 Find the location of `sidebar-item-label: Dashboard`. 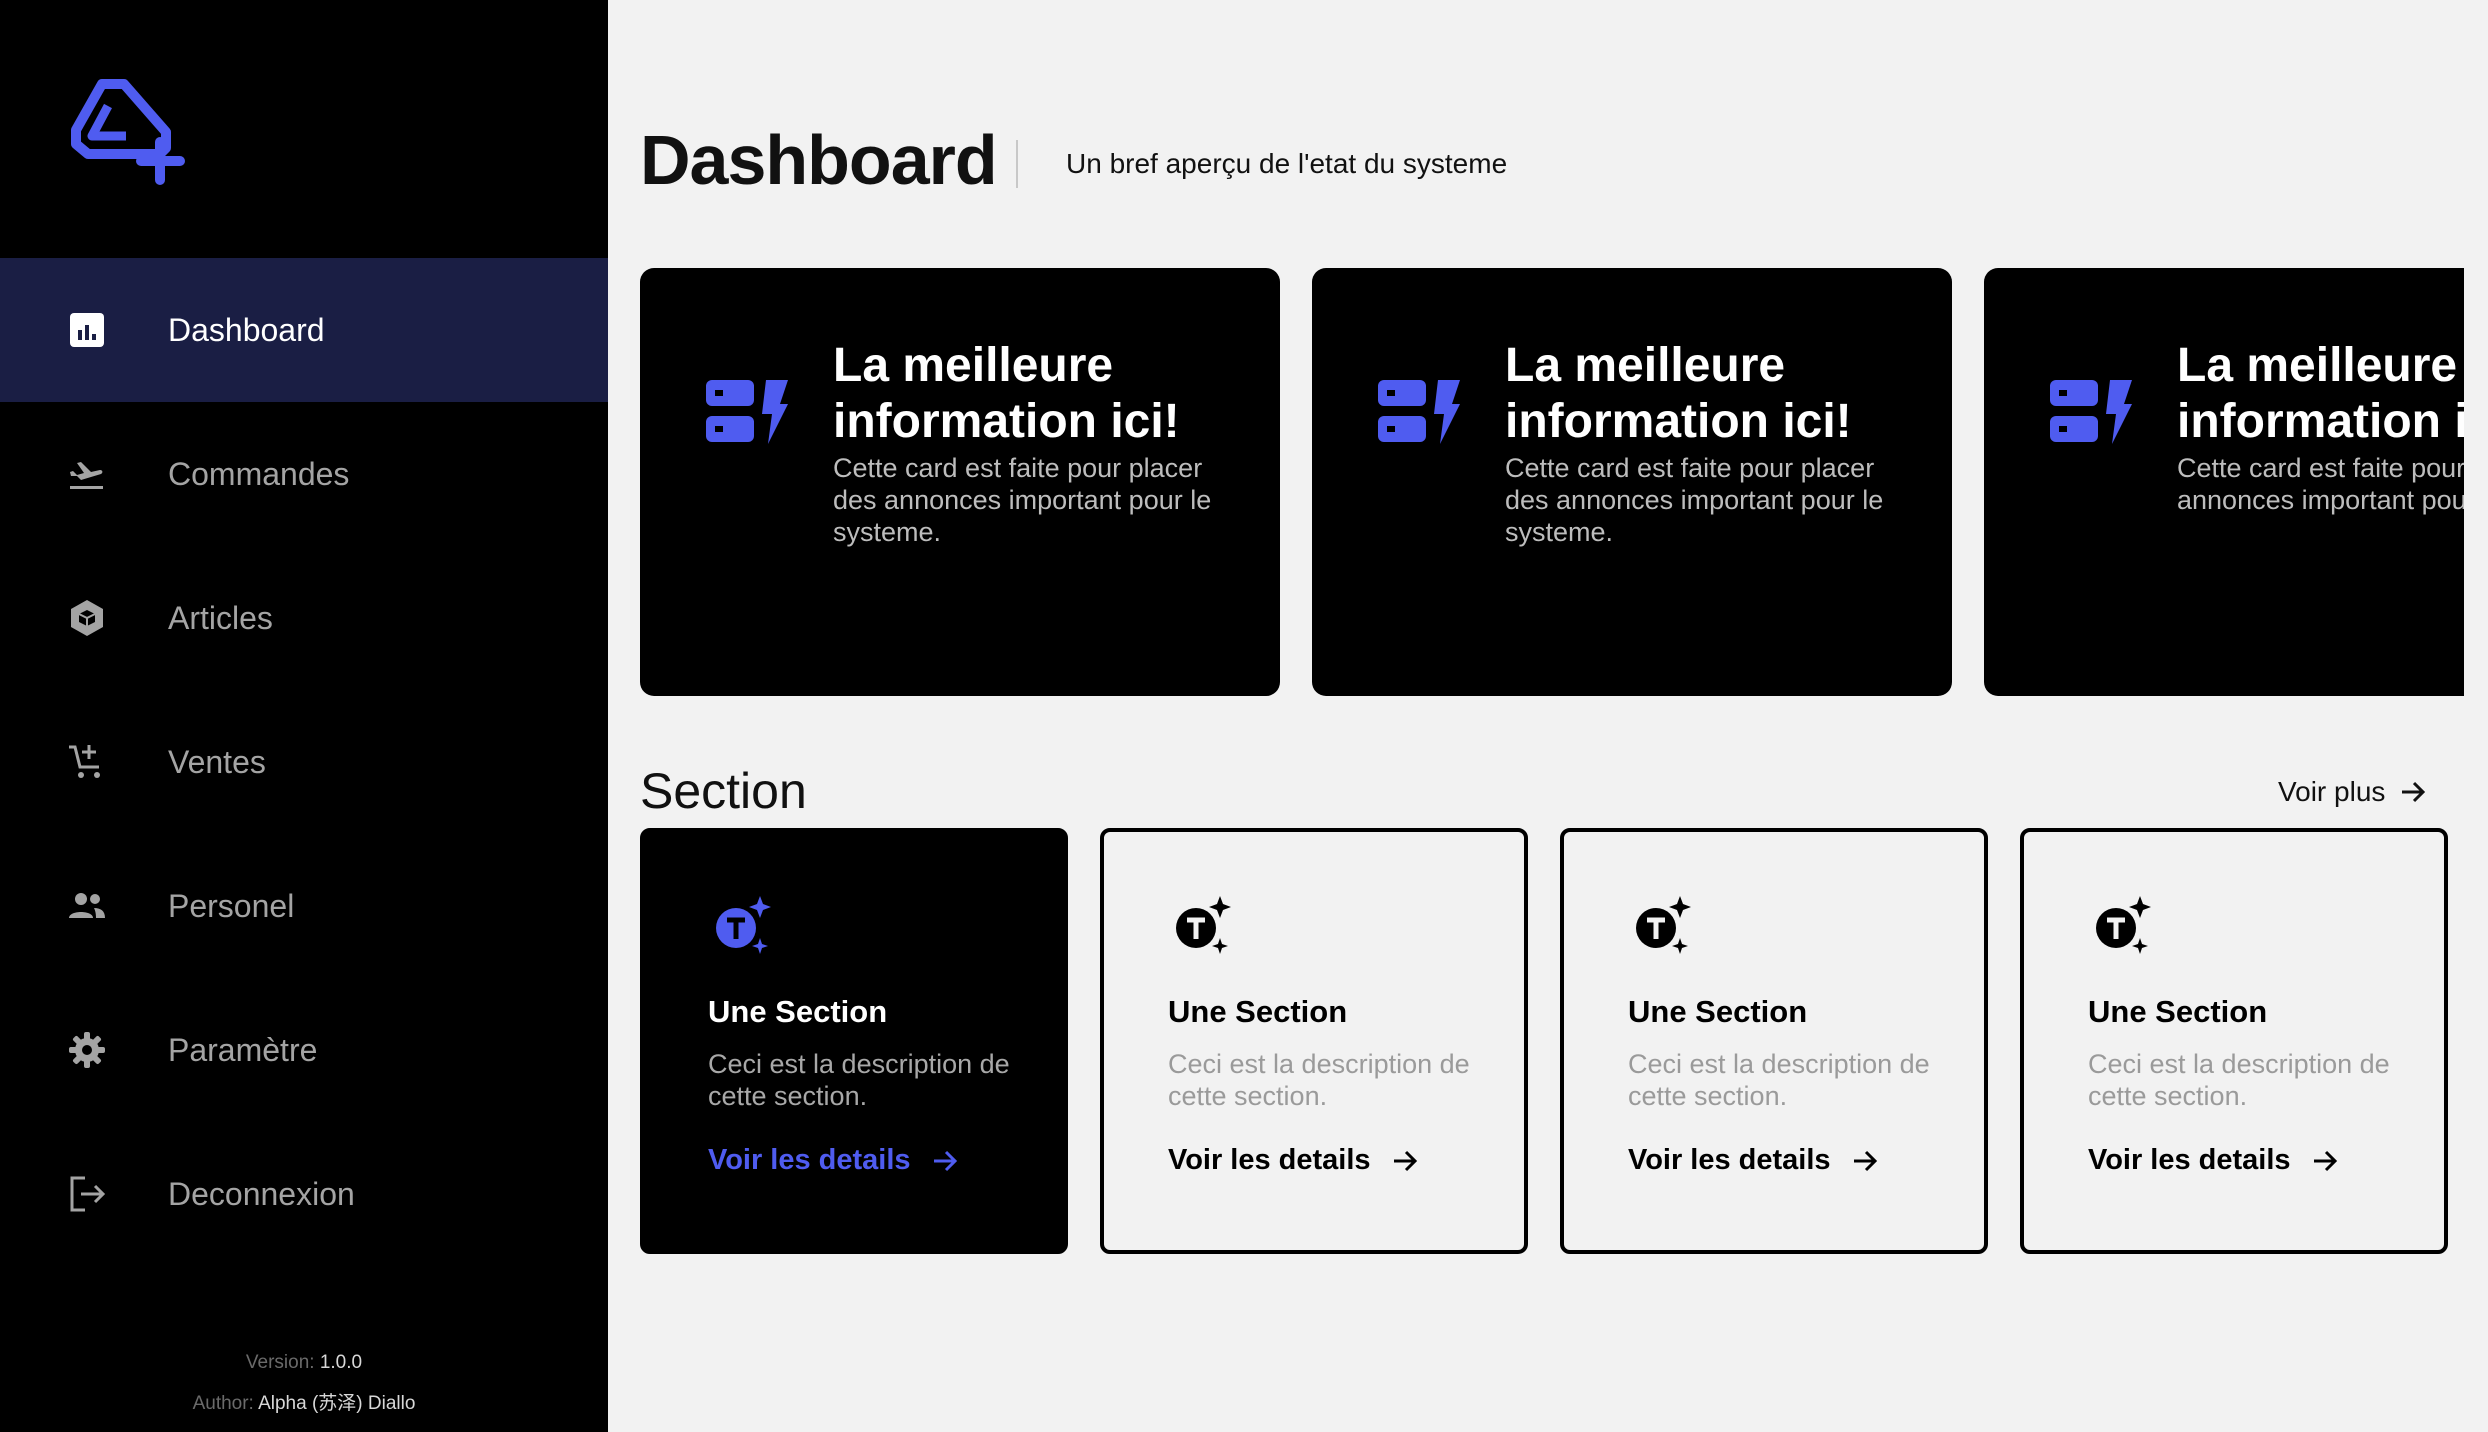

sidebar-item-label: Dashboard is located at coordinates (246, 329).